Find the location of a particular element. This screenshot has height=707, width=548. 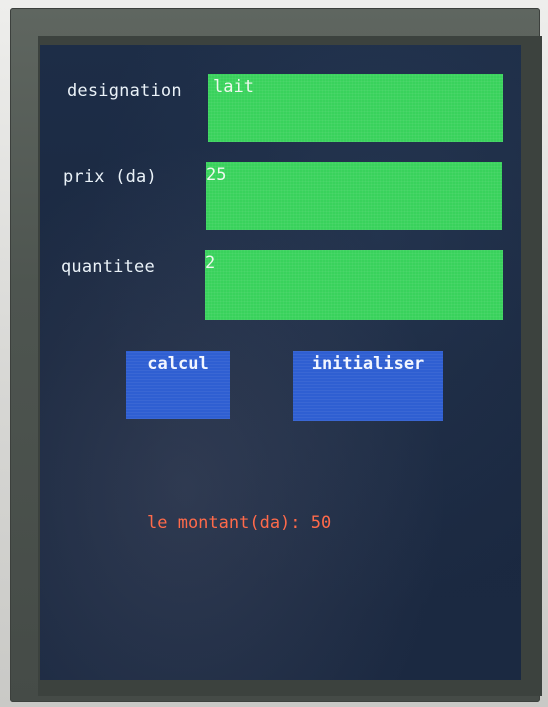

initialiser-button: initialiser is located at coordinates (368, 386).